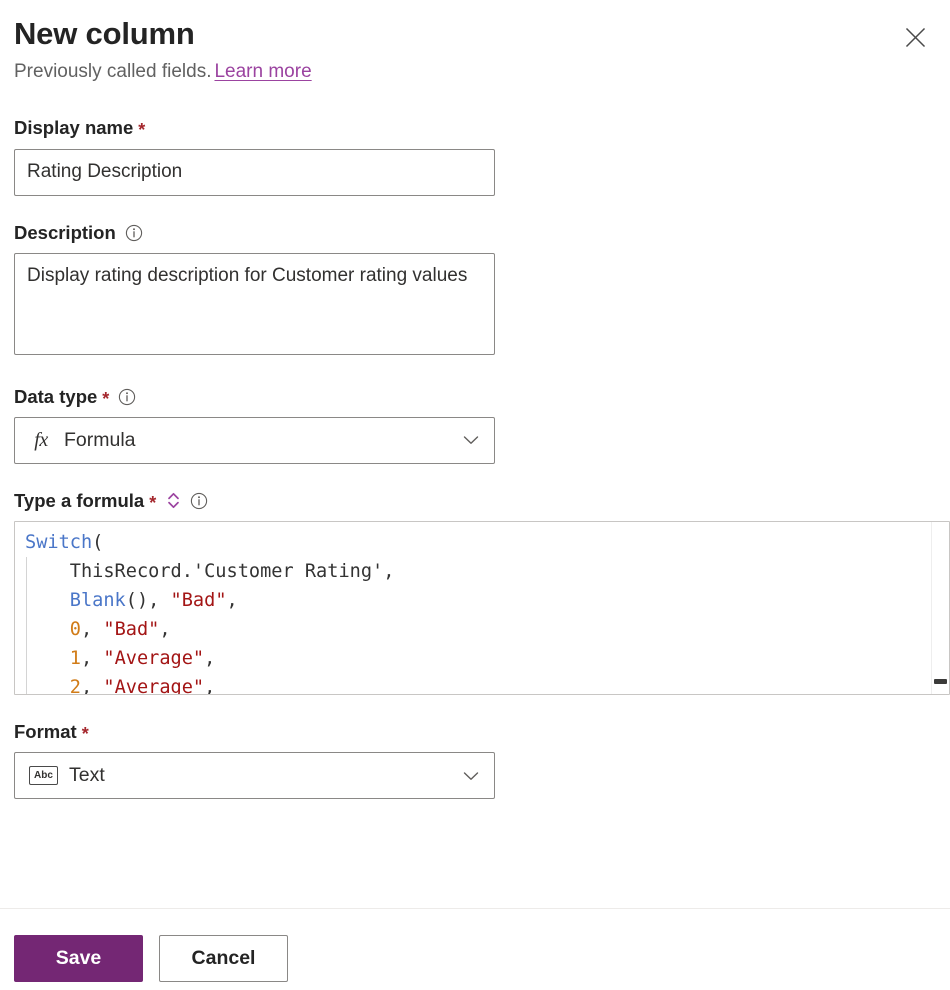 This screenshot has width=950, height=990. Describe the element at coordinates (98, 543) in the screenshot. I see `code-token-punct: (` at that location.